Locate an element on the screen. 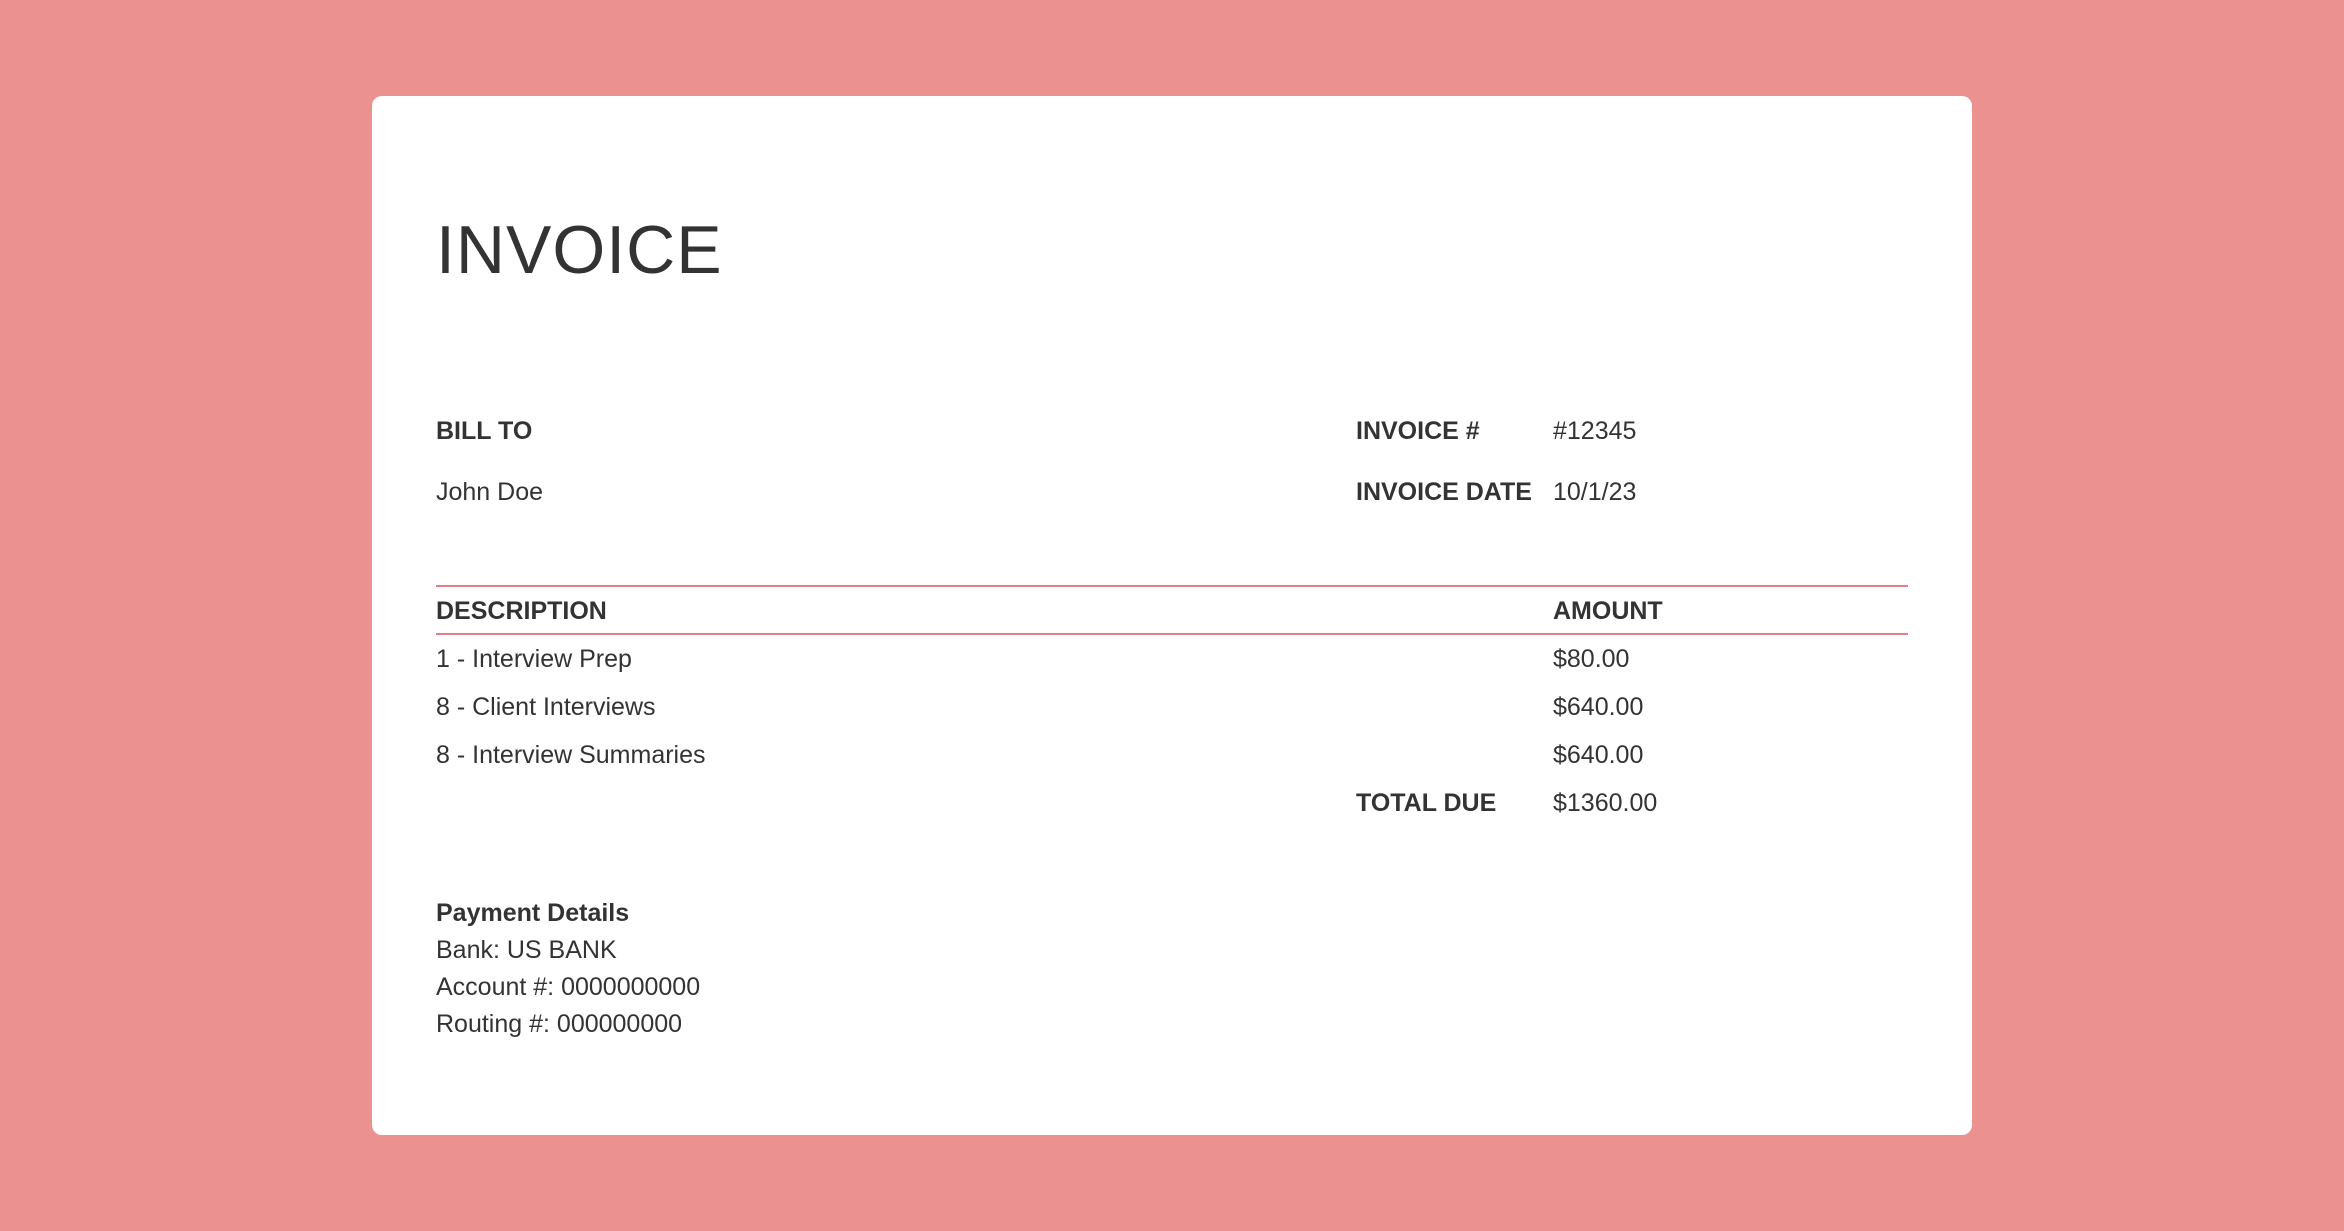 Image resolution: width=2344 pixels, height=1231 pixels. bill-to-name: John Doe is located at coordinates (490, 492).